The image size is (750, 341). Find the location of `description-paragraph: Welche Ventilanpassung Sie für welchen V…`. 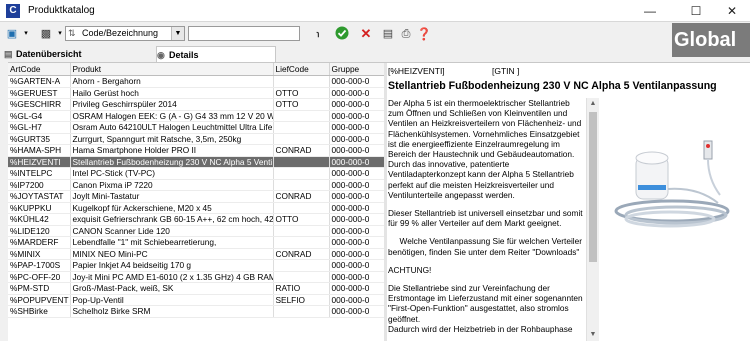

description-paragraph: Welche Ventilanpassung Sie für welchen V… is located at coordinates (485, 246).